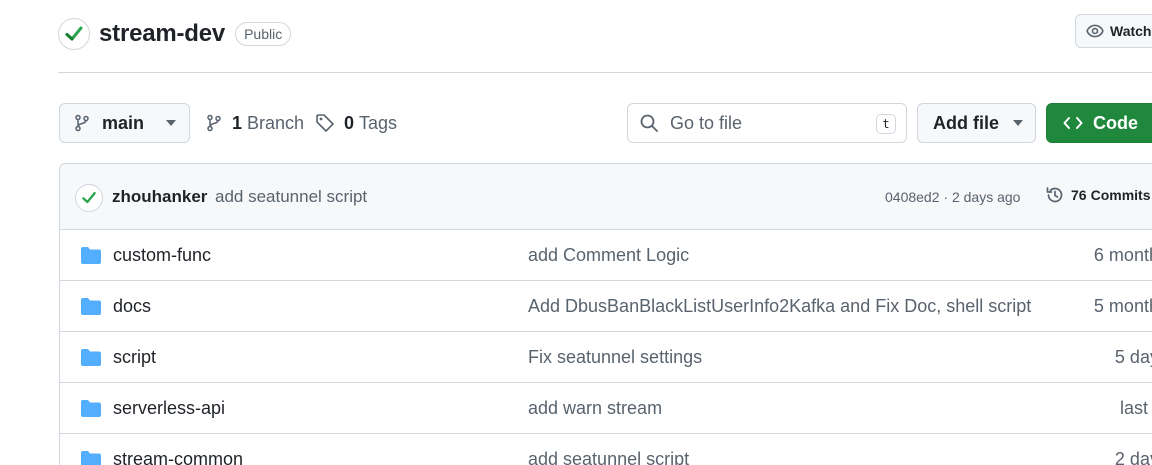 This screenshot has width=1152, height=465. Describe the element at coordinates (159, 197) in the screenshot. I see `commit-author: zhouhanker` at that location.